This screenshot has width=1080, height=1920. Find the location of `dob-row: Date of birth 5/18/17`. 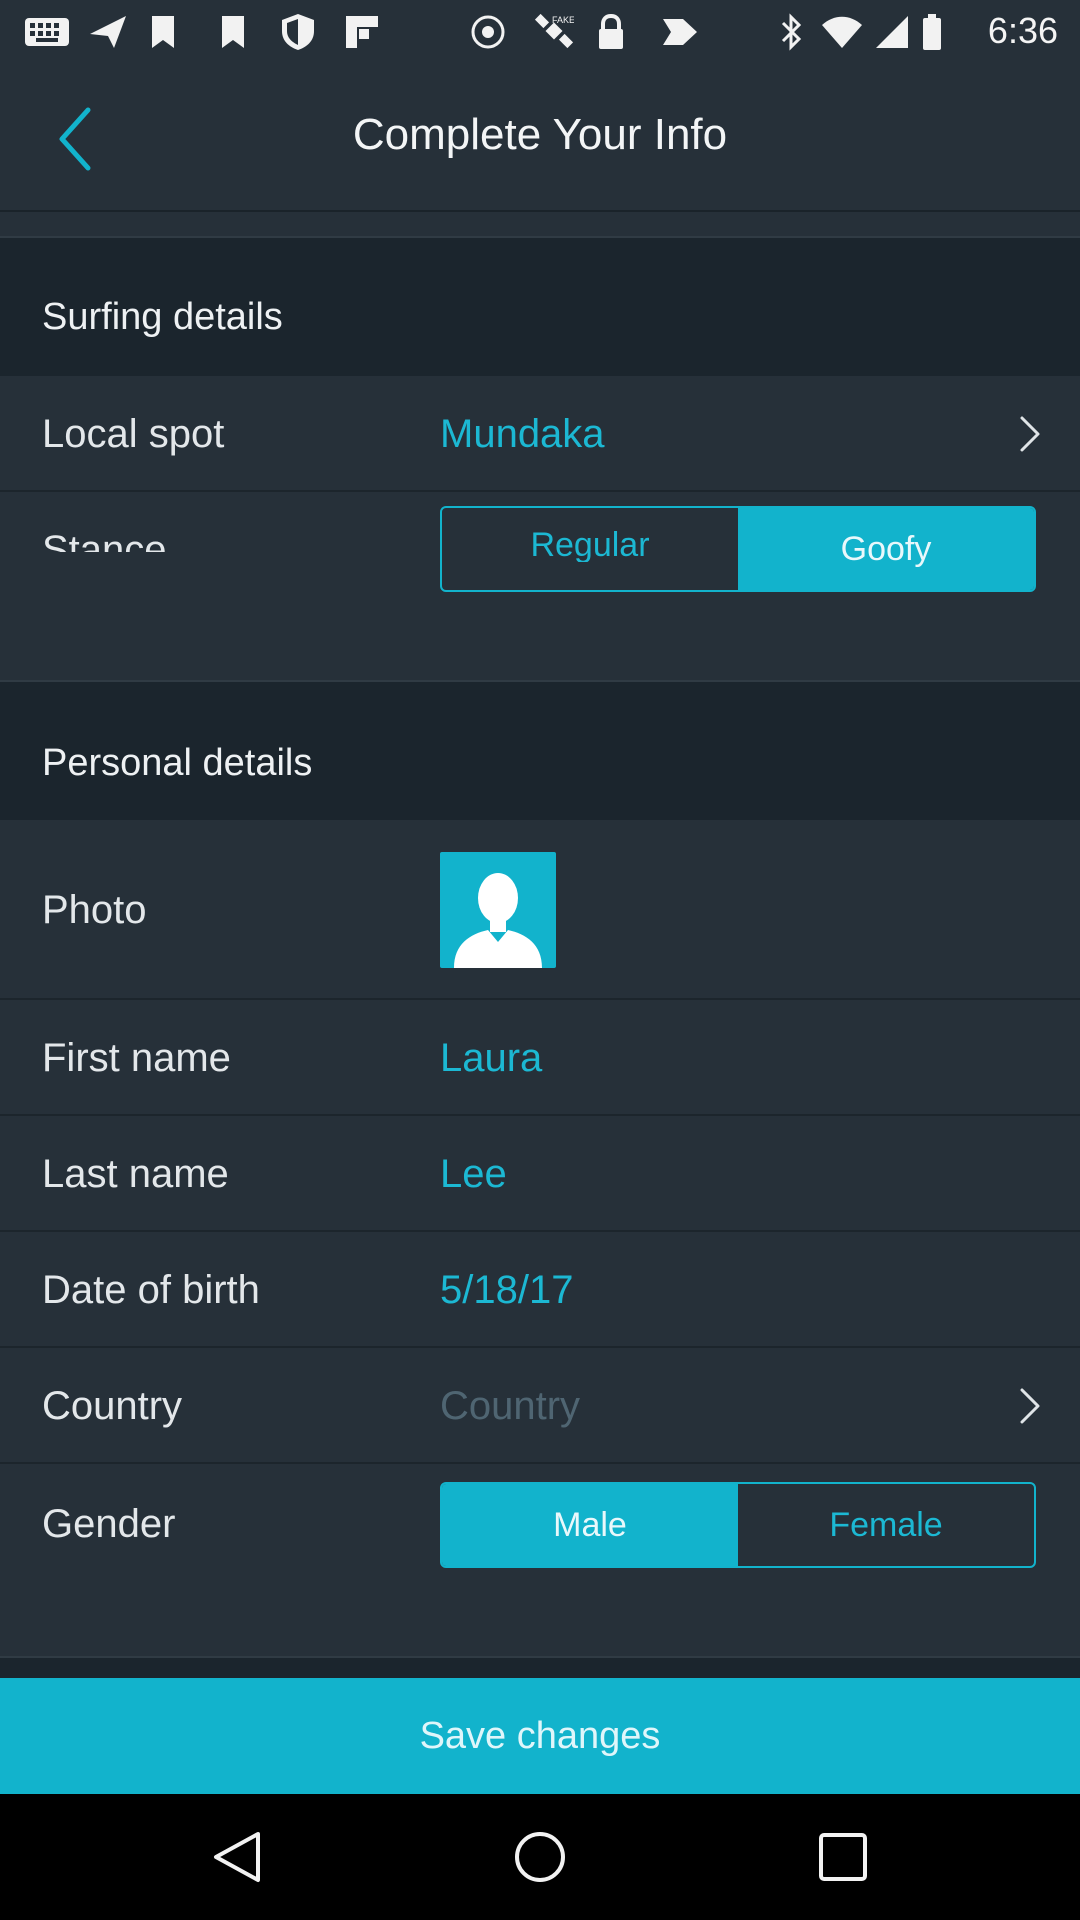

dob-row: Date of birth 5/18/17 is located at coordinates (540, 1290).